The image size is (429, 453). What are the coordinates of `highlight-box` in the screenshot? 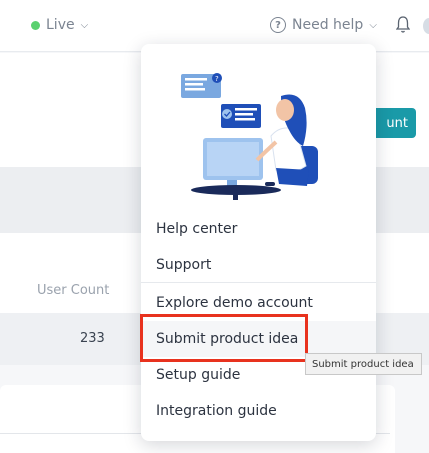 It's located at (224, 338).